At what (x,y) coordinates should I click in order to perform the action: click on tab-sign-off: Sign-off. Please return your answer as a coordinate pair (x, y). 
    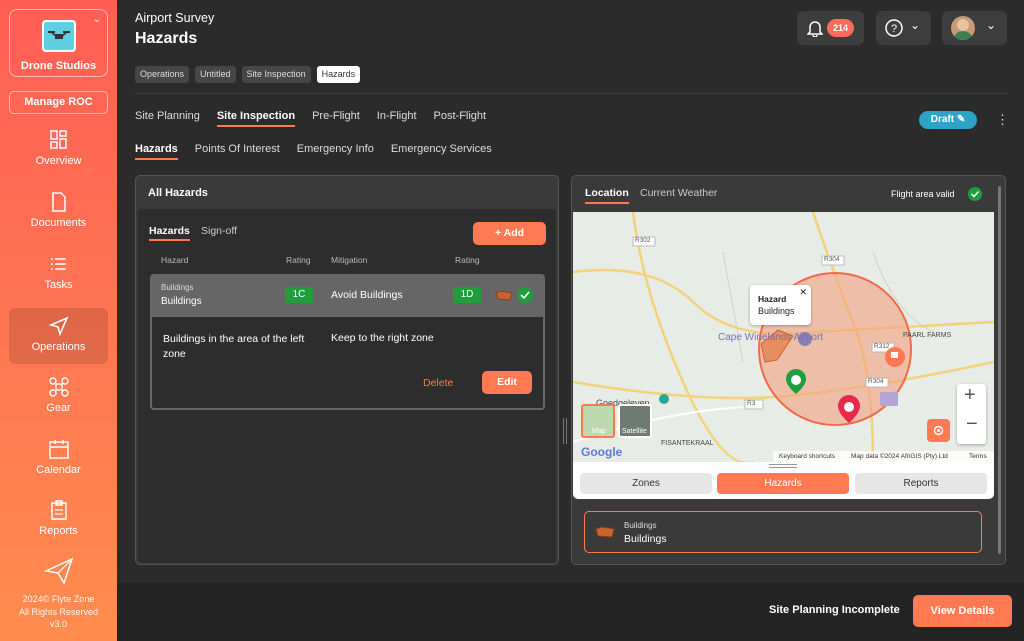
    Looking at the image, I should click on (219, 231).